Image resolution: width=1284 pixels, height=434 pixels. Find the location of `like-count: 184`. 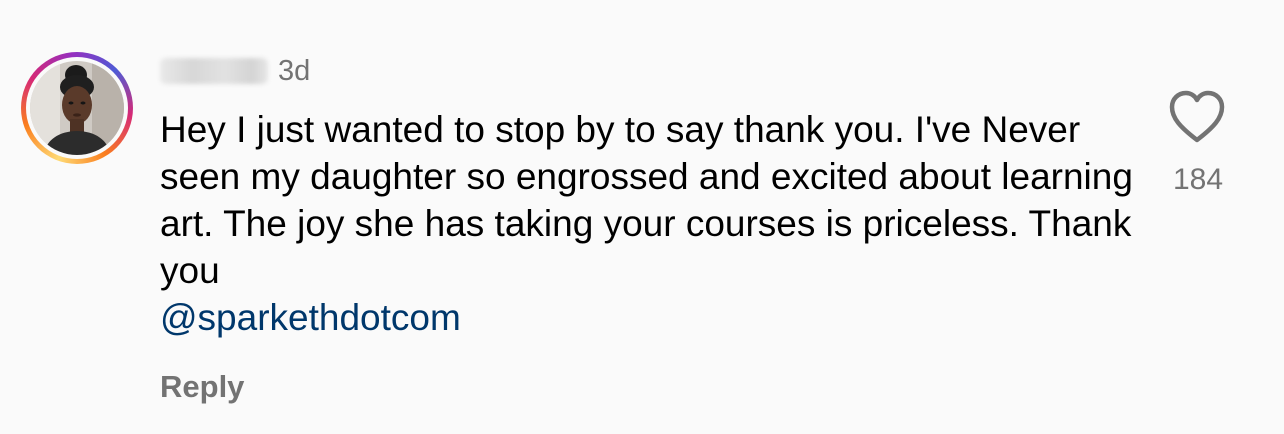

like-count: 184 is located at coordinates (1198, 179).